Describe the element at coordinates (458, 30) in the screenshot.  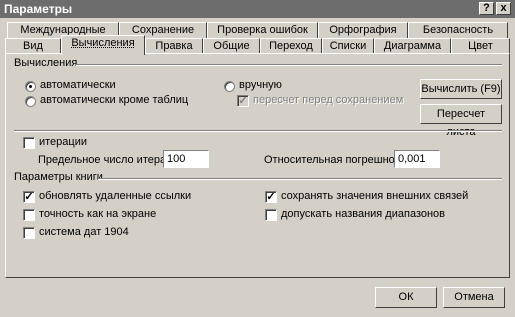
I see `tab-security: Безопасность` at that location.